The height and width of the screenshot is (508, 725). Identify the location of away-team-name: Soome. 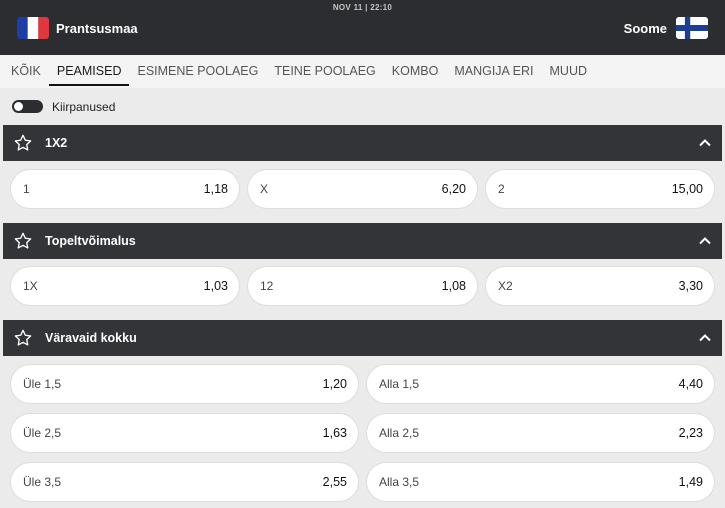
(645, 28).